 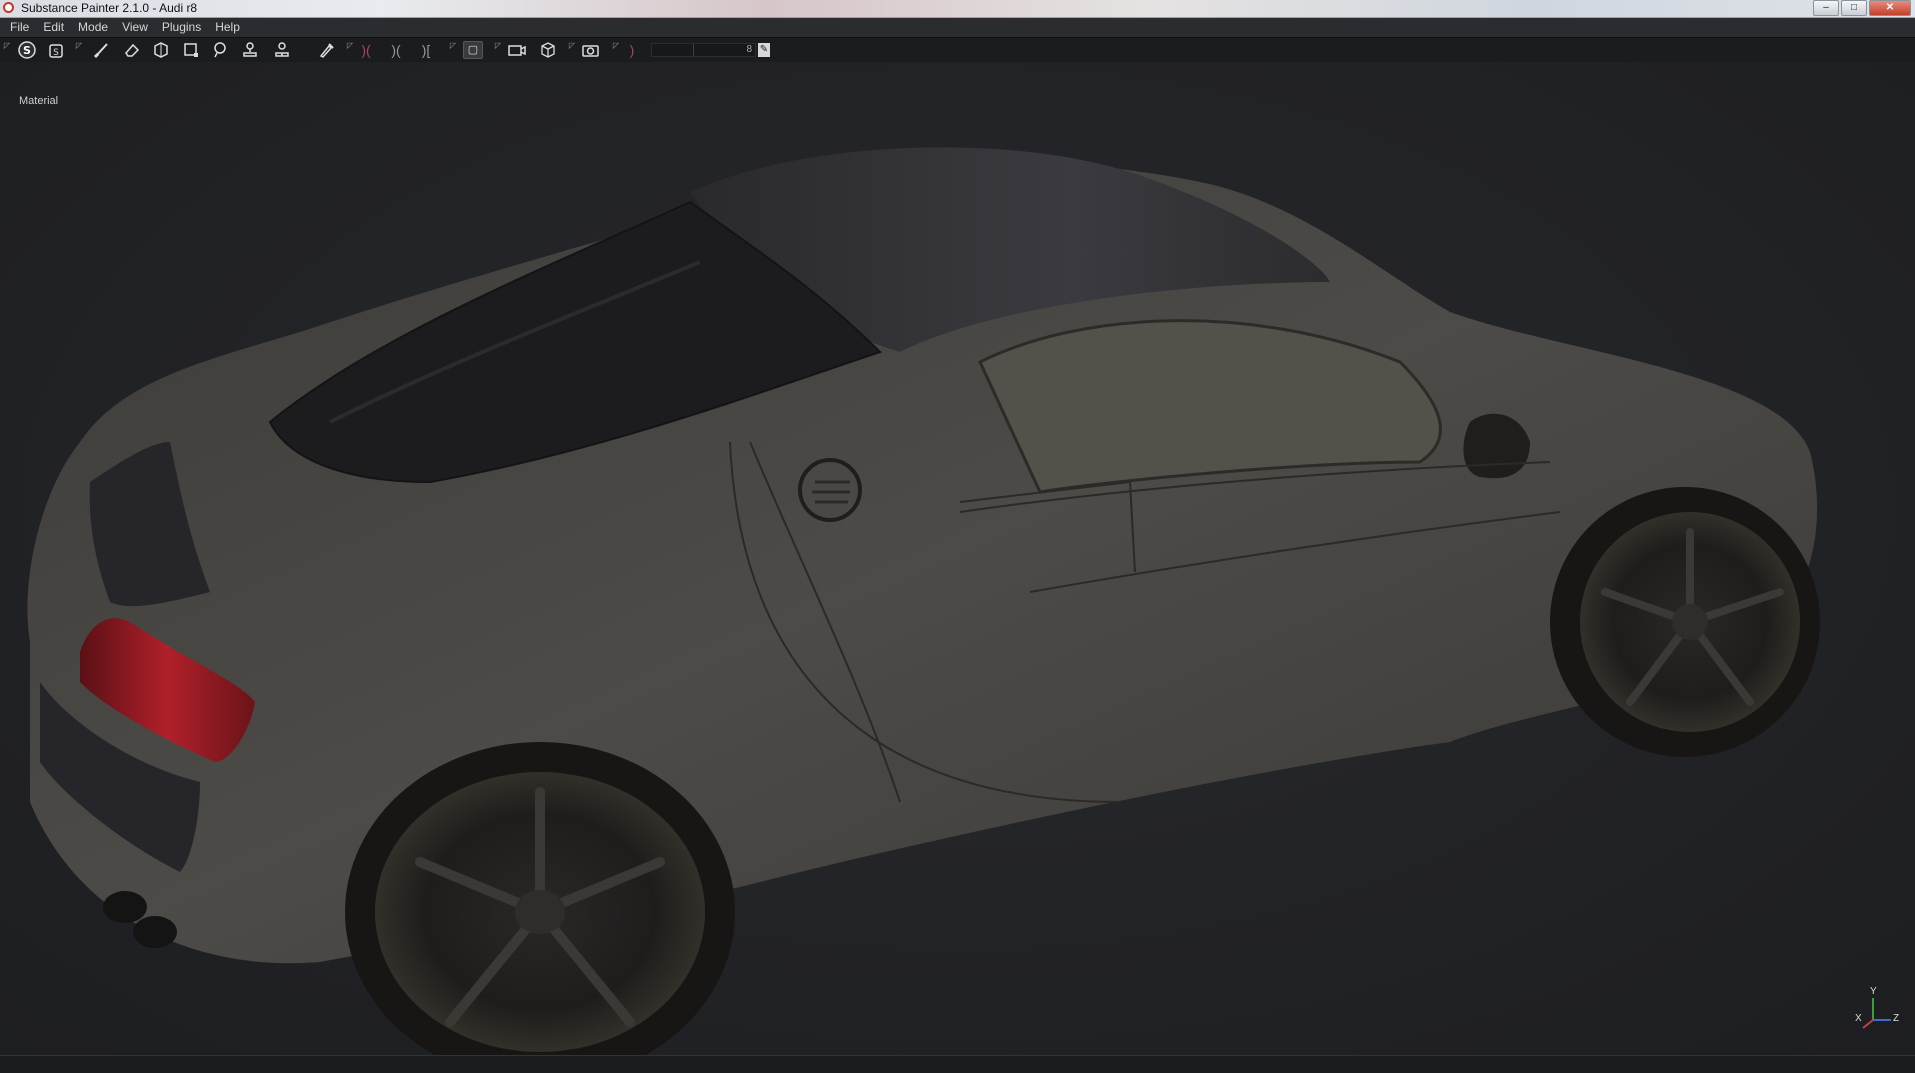 I want to click on render-cube-icon, so click(x=548, y=50).